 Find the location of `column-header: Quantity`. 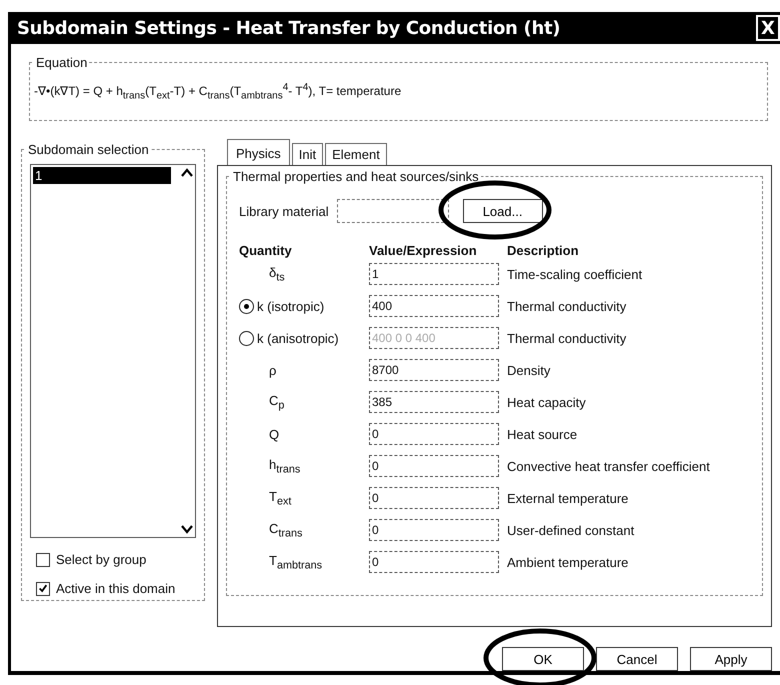

column-header: Quantity is located at coordinates (266, 250).